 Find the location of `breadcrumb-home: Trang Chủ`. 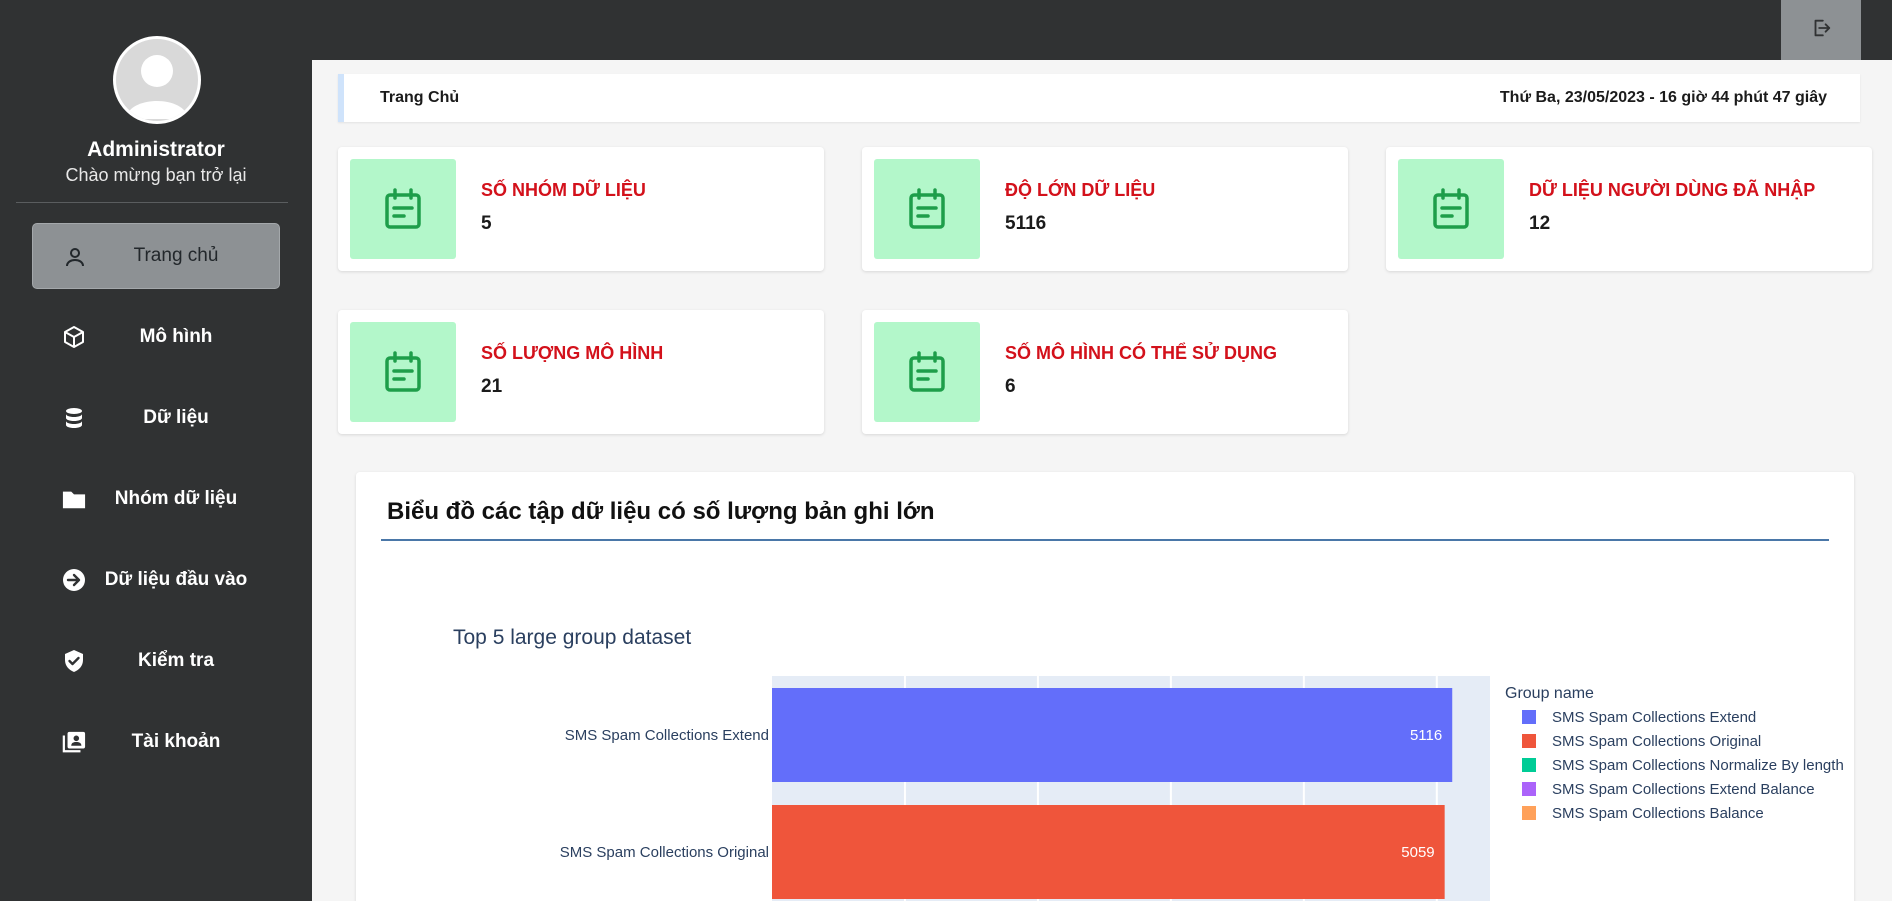

breadcrumb-home: Trang Chủ is located at coordinates (419, 98).